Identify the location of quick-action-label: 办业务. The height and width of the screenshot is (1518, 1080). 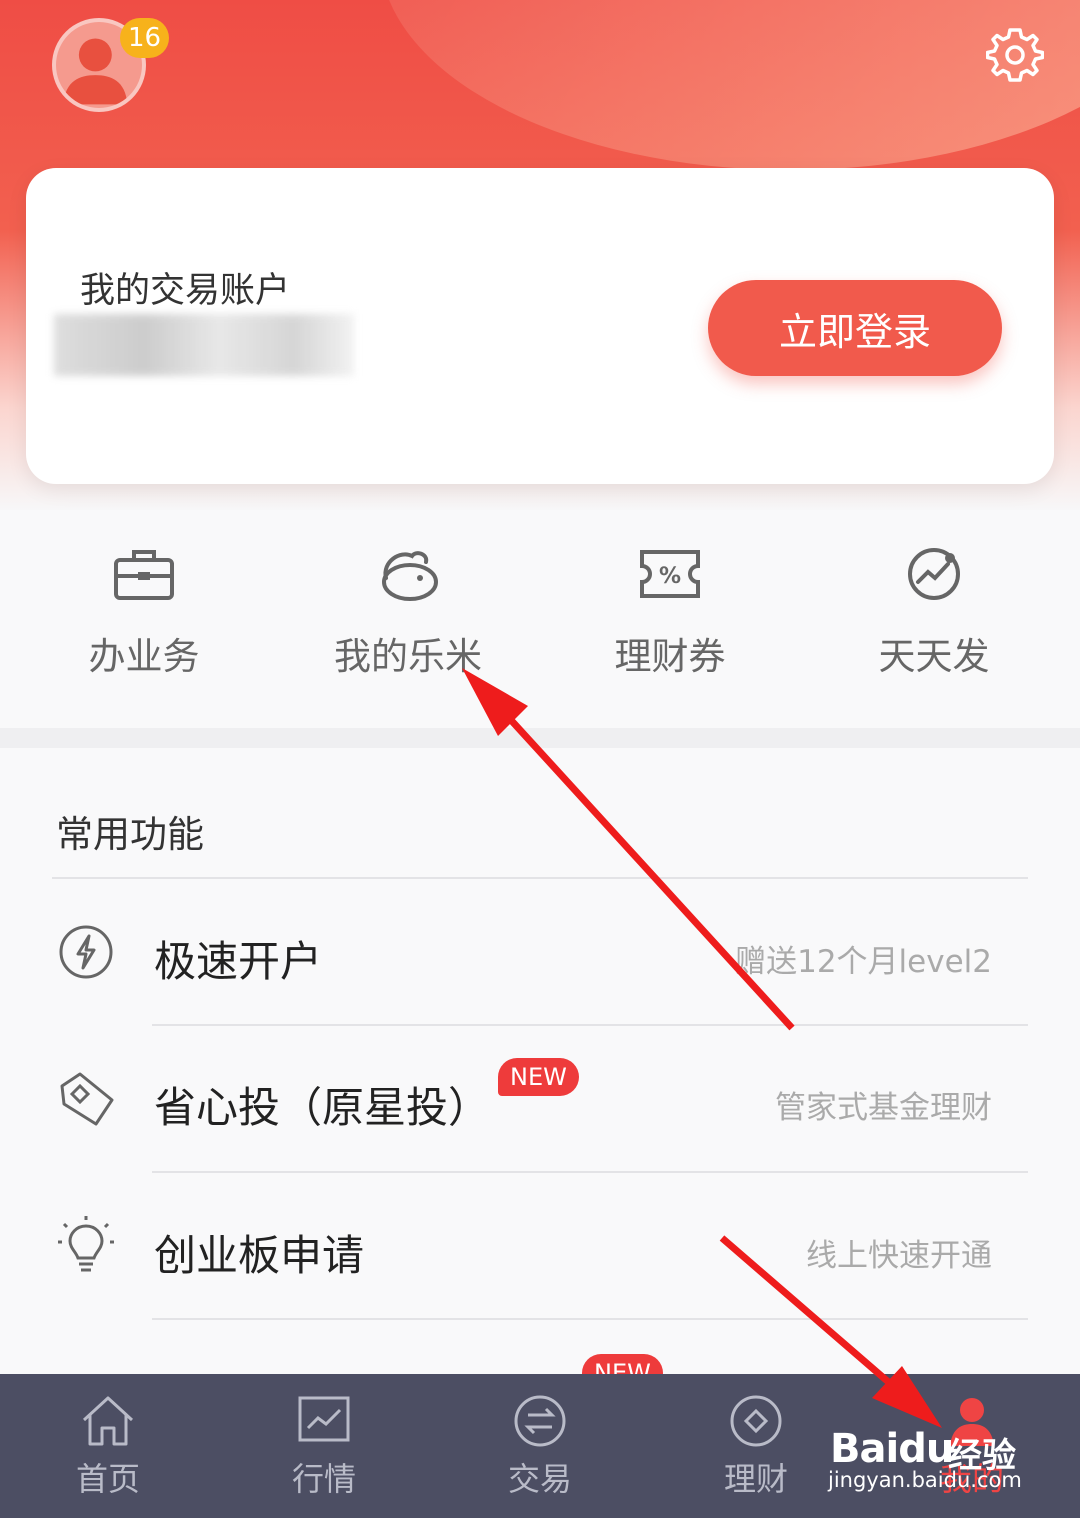
(144, 656).